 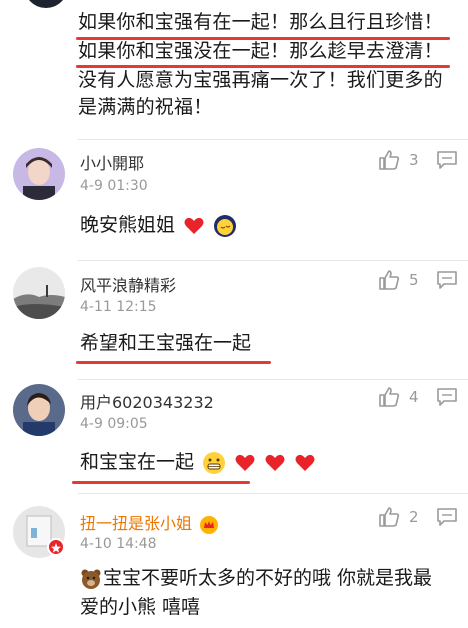 I want to click on user-name-text: 扭一扭是张小姐, so click(x=136, y=523).